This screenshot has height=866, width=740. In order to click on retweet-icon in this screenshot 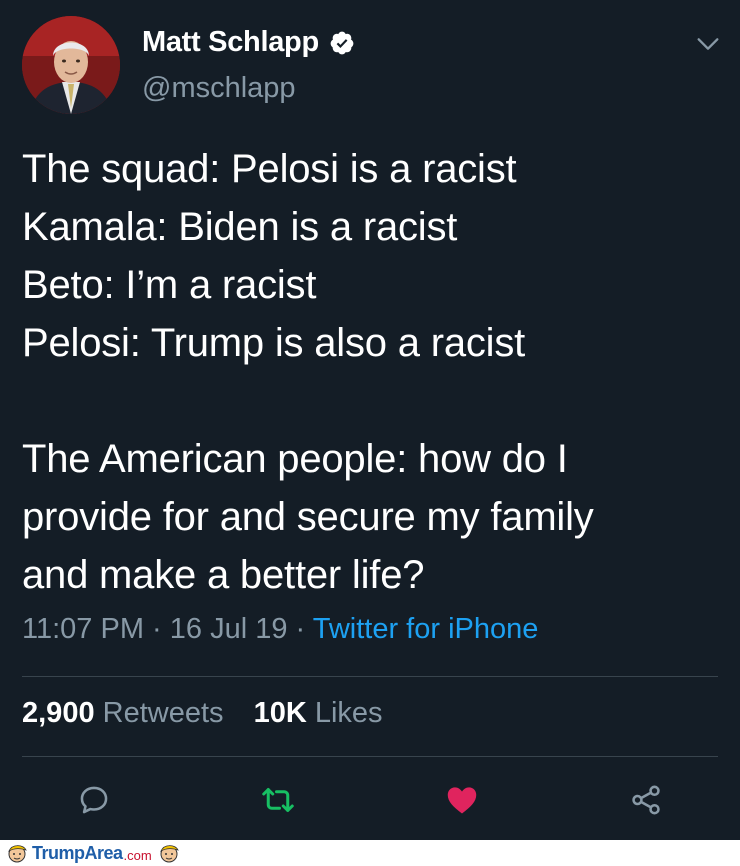, I will do `click(278, 800)`.